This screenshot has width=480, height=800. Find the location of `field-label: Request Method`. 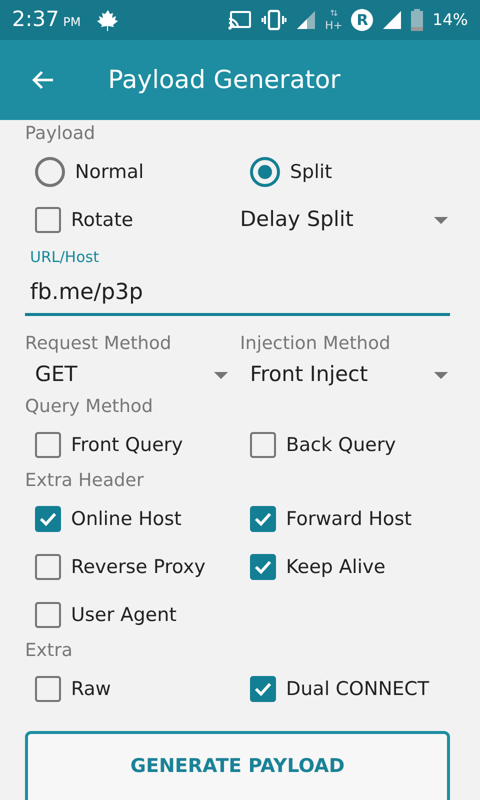

field-label: Request Method is located at coordinates (98, 344).